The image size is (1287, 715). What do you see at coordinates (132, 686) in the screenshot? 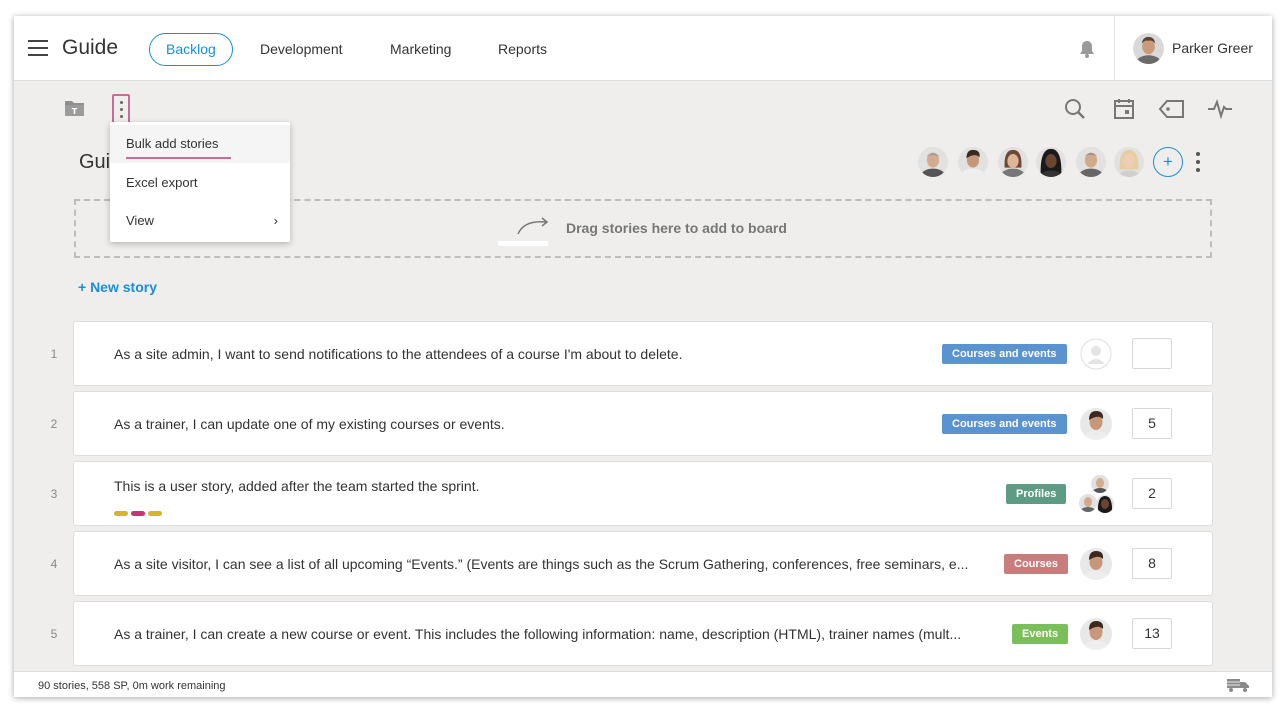
I see `status-summary: 90 stories, 558 SP, 0m work remaining` at bounding box center [132, 686].